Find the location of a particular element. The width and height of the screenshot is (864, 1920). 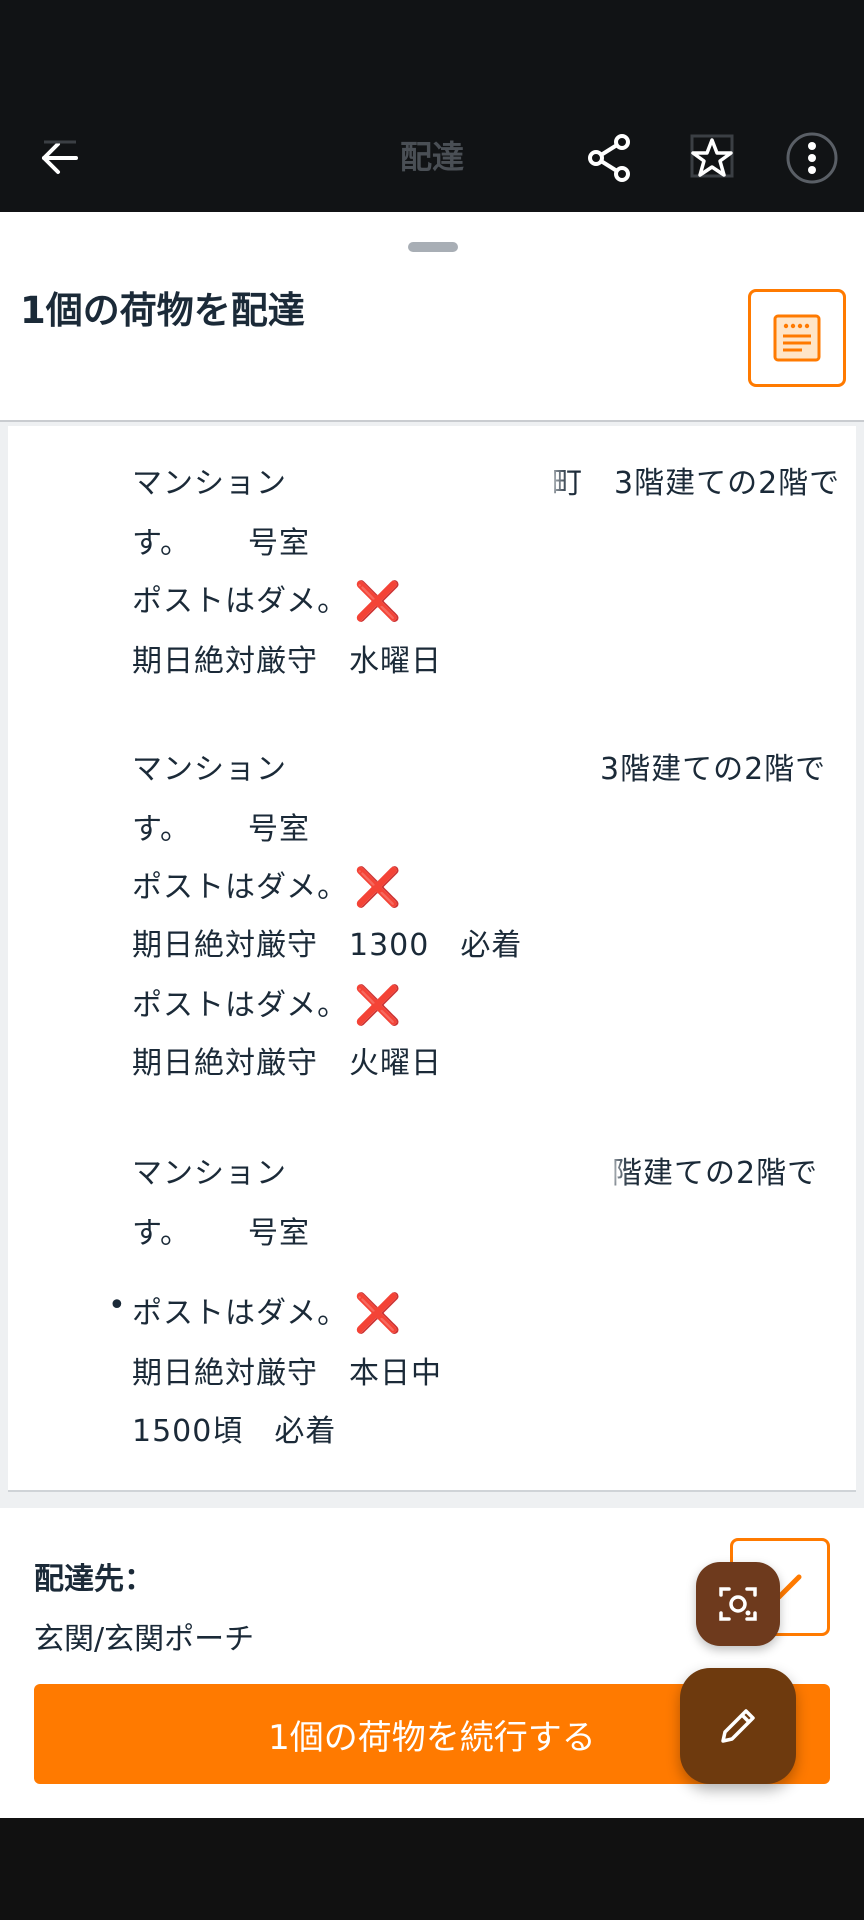

notes-icon is located at coordinates (797, 338).